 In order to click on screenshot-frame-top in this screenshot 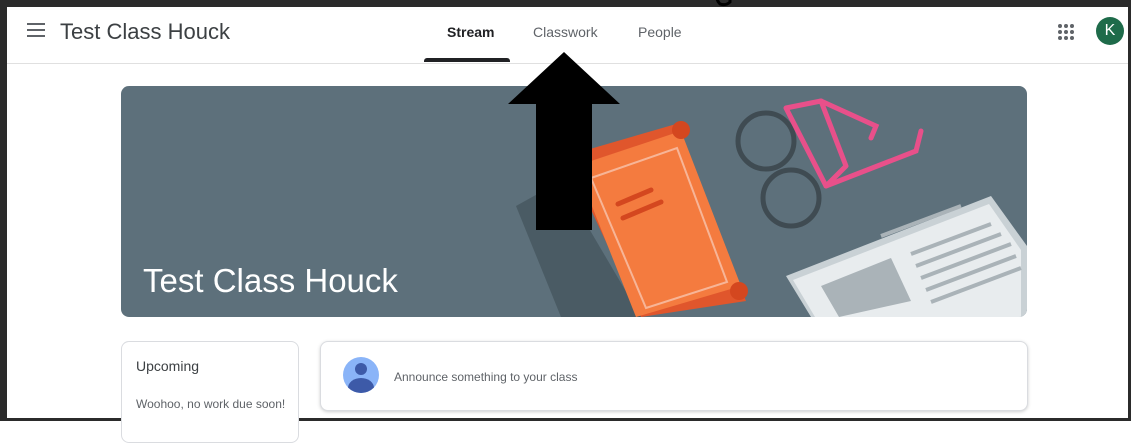, I will do `click(565, 3)`.